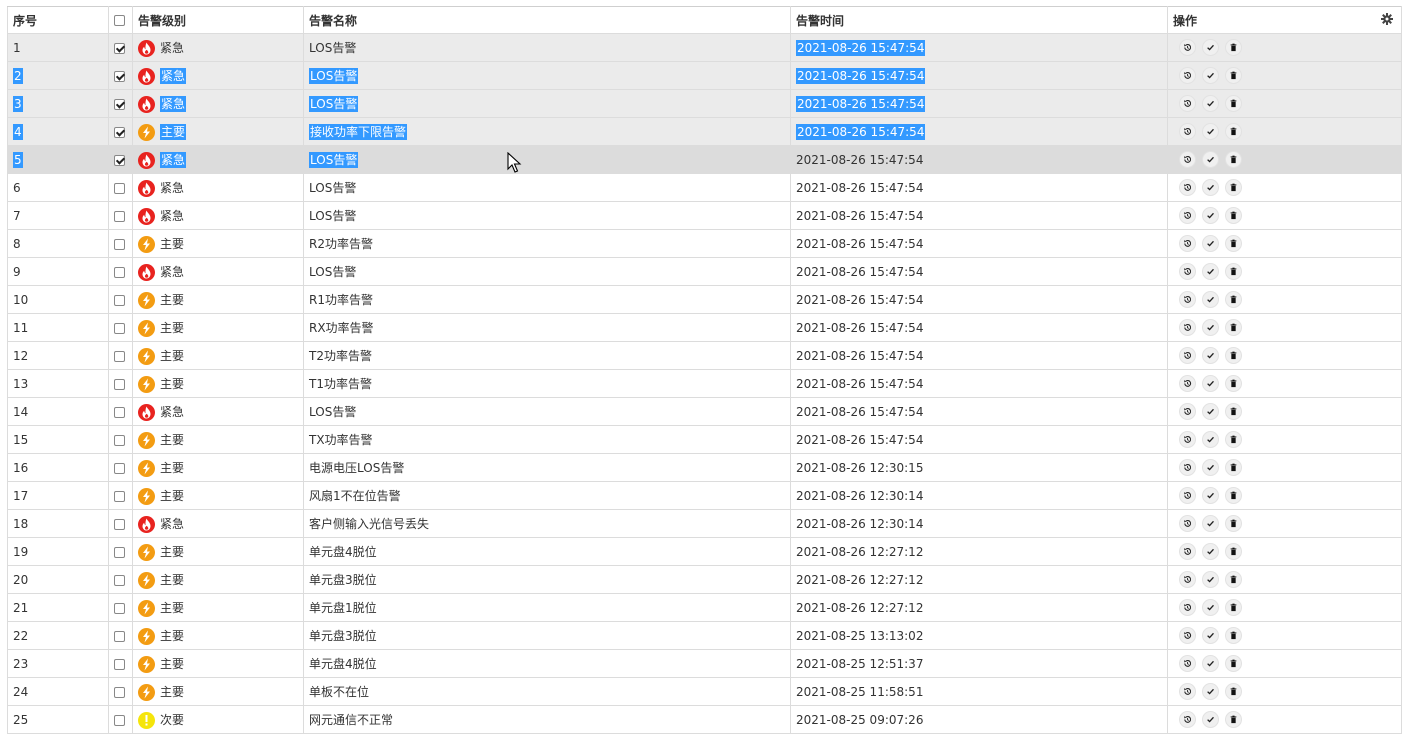 The height and width of the screenshot is (738, 1408). Describe the element at coordinates (704, 75) in the screenshot. I see `table-row: 2 紧急 LOS告警 2021-08-26 15:47:54` at that location.